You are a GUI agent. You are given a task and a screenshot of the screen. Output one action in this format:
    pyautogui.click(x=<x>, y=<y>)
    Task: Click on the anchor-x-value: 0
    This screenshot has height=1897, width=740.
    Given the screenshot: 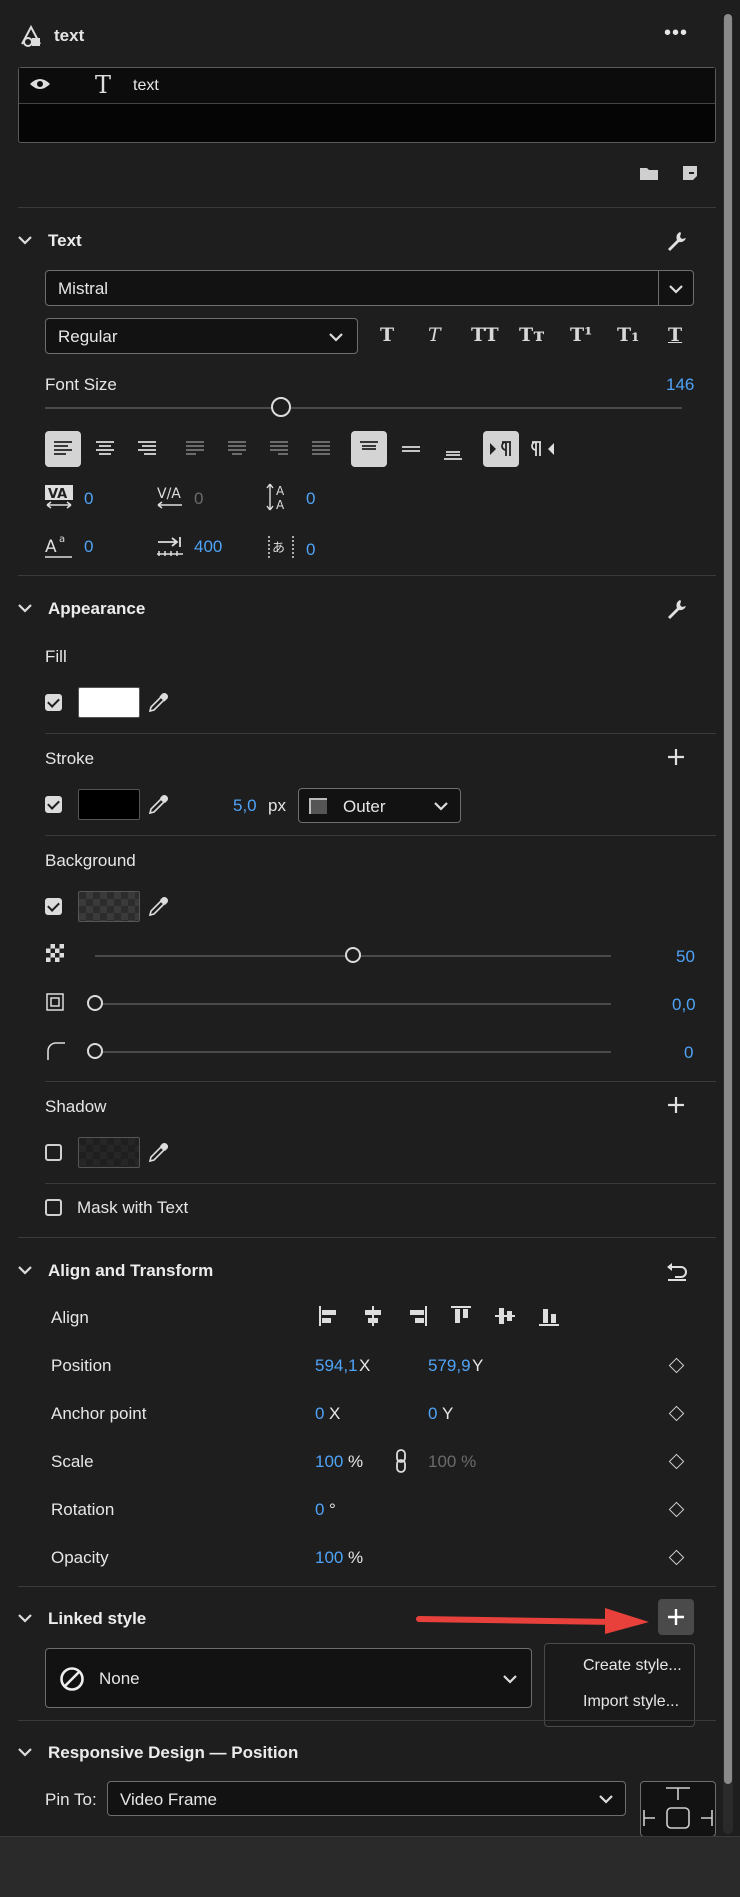 What is the action you would take?
    pyautogui.click(x=319, y=1414)
    